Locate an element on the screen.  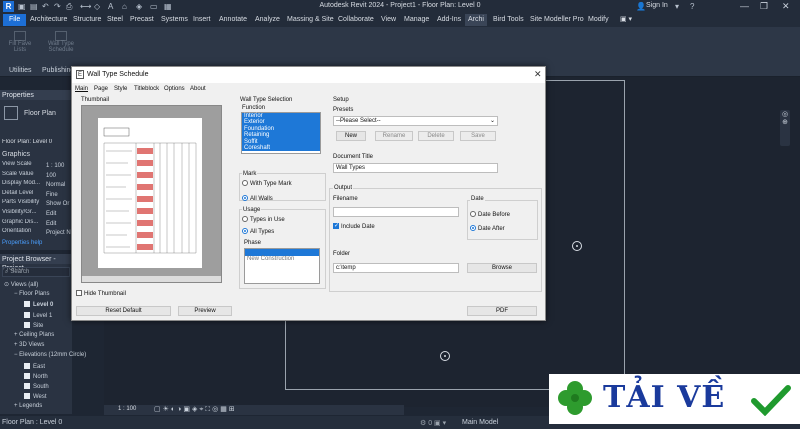
hide-thumbnail-checkbox: Hide Thumbnail is located at coordinates (101, 293).